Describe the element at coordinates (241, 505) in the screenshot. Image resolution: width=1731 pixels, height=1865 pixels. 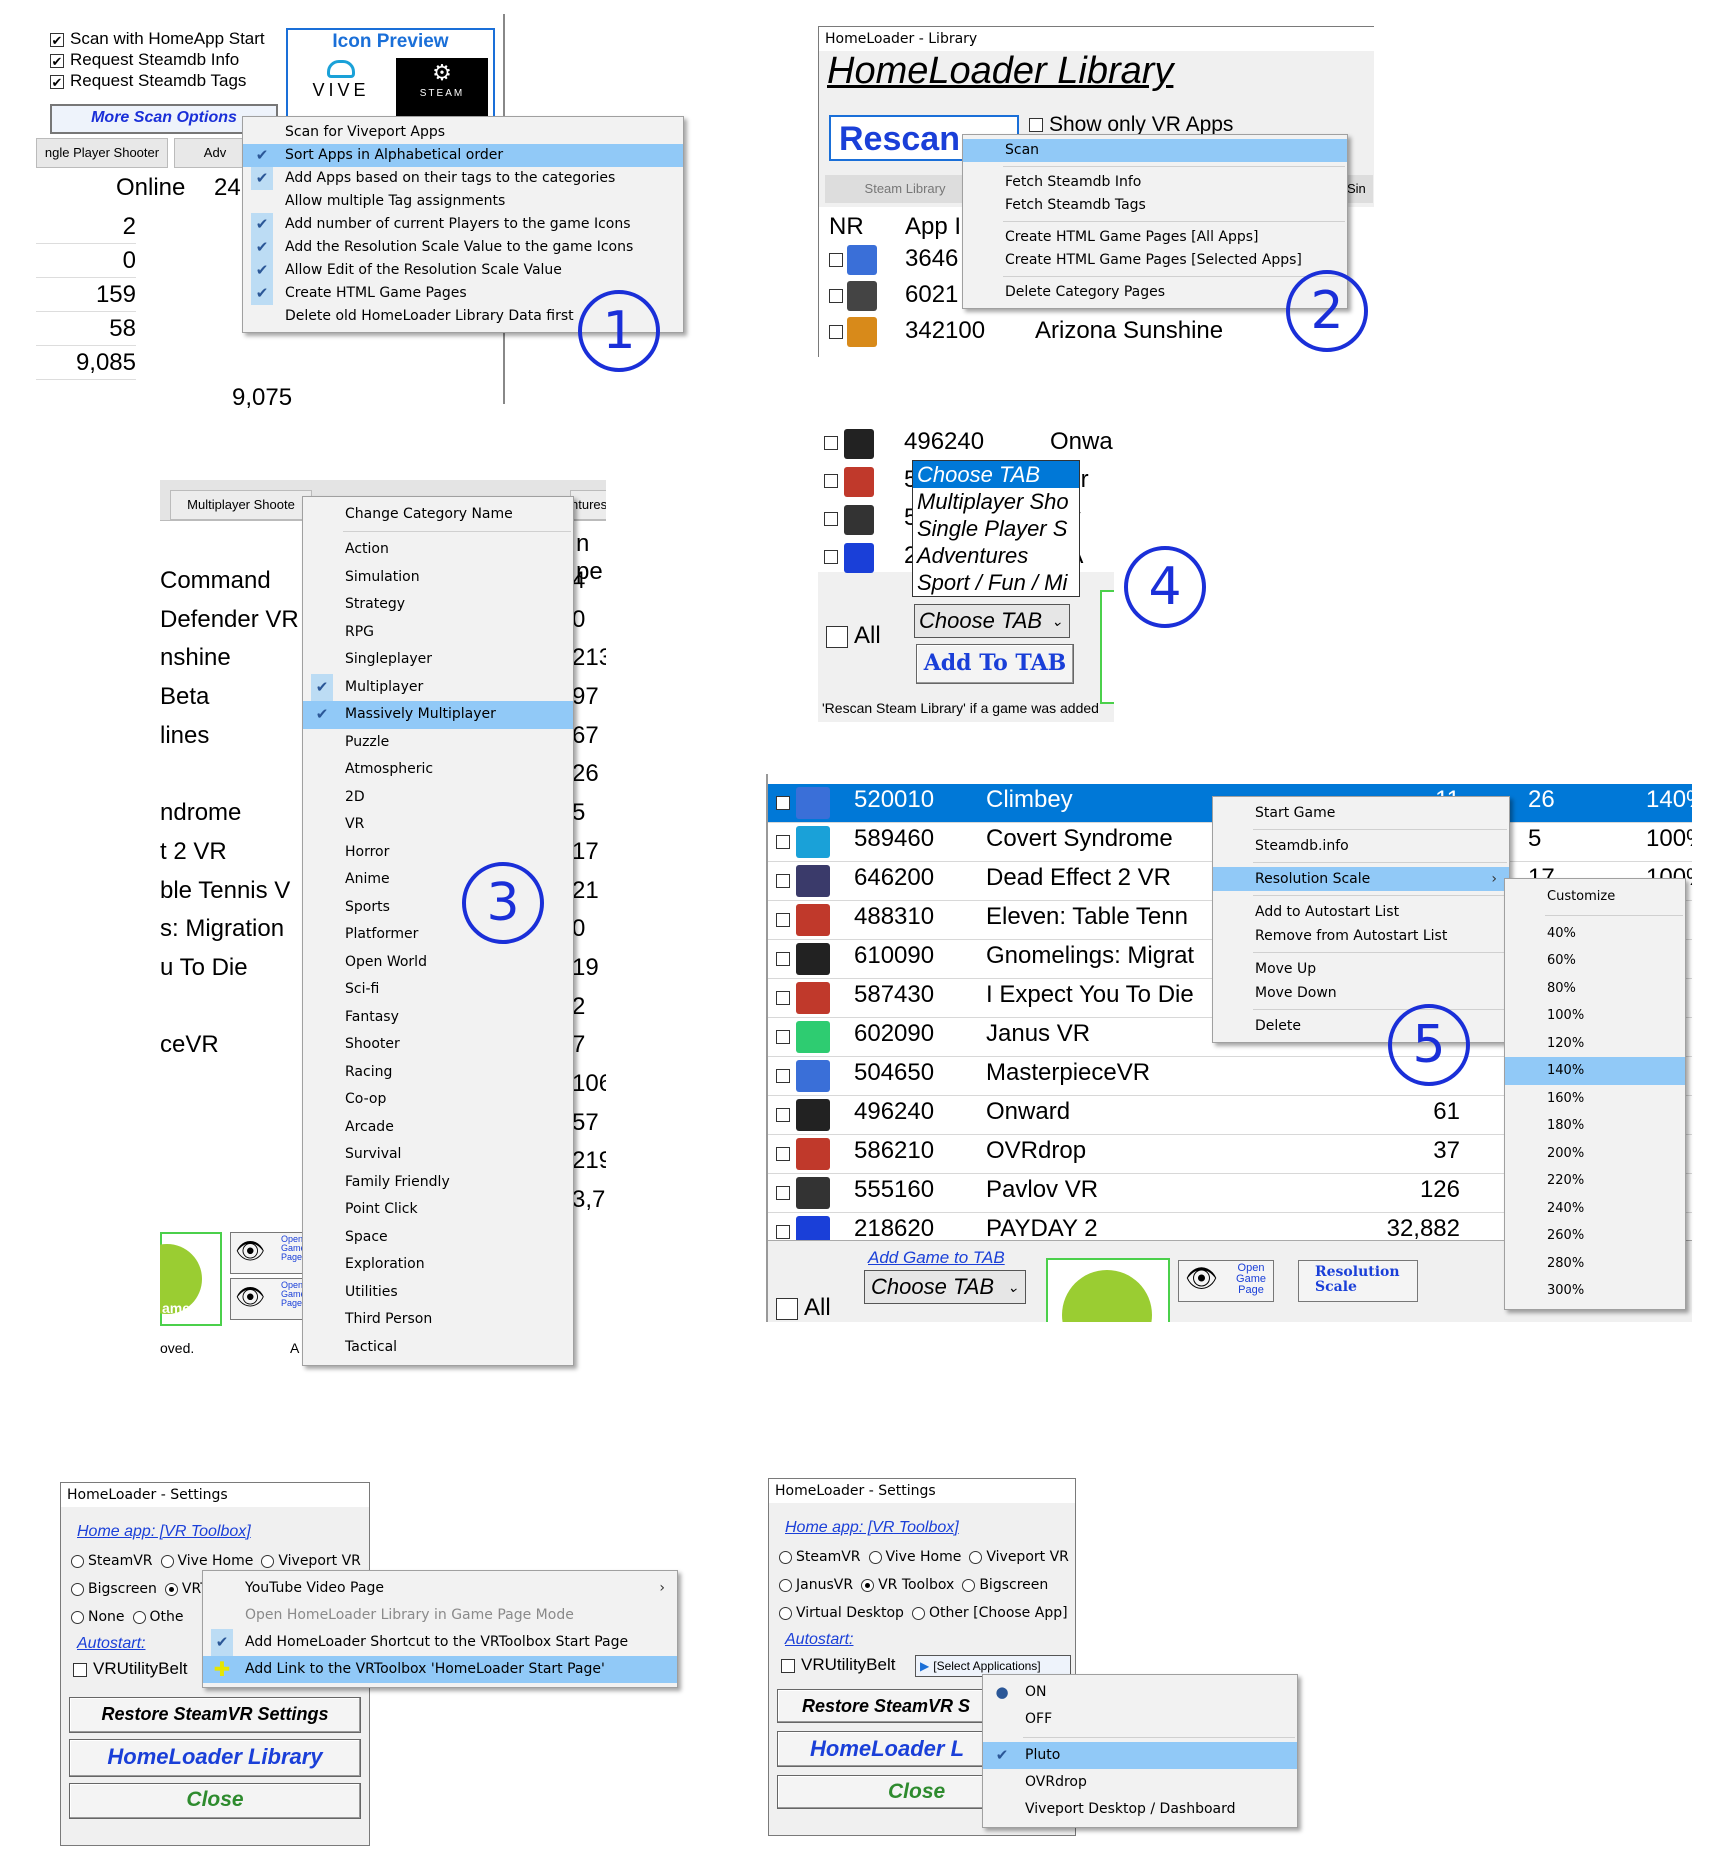
I see `tab-multiplayer-shooter: Multiplayer Shoote` at that location.